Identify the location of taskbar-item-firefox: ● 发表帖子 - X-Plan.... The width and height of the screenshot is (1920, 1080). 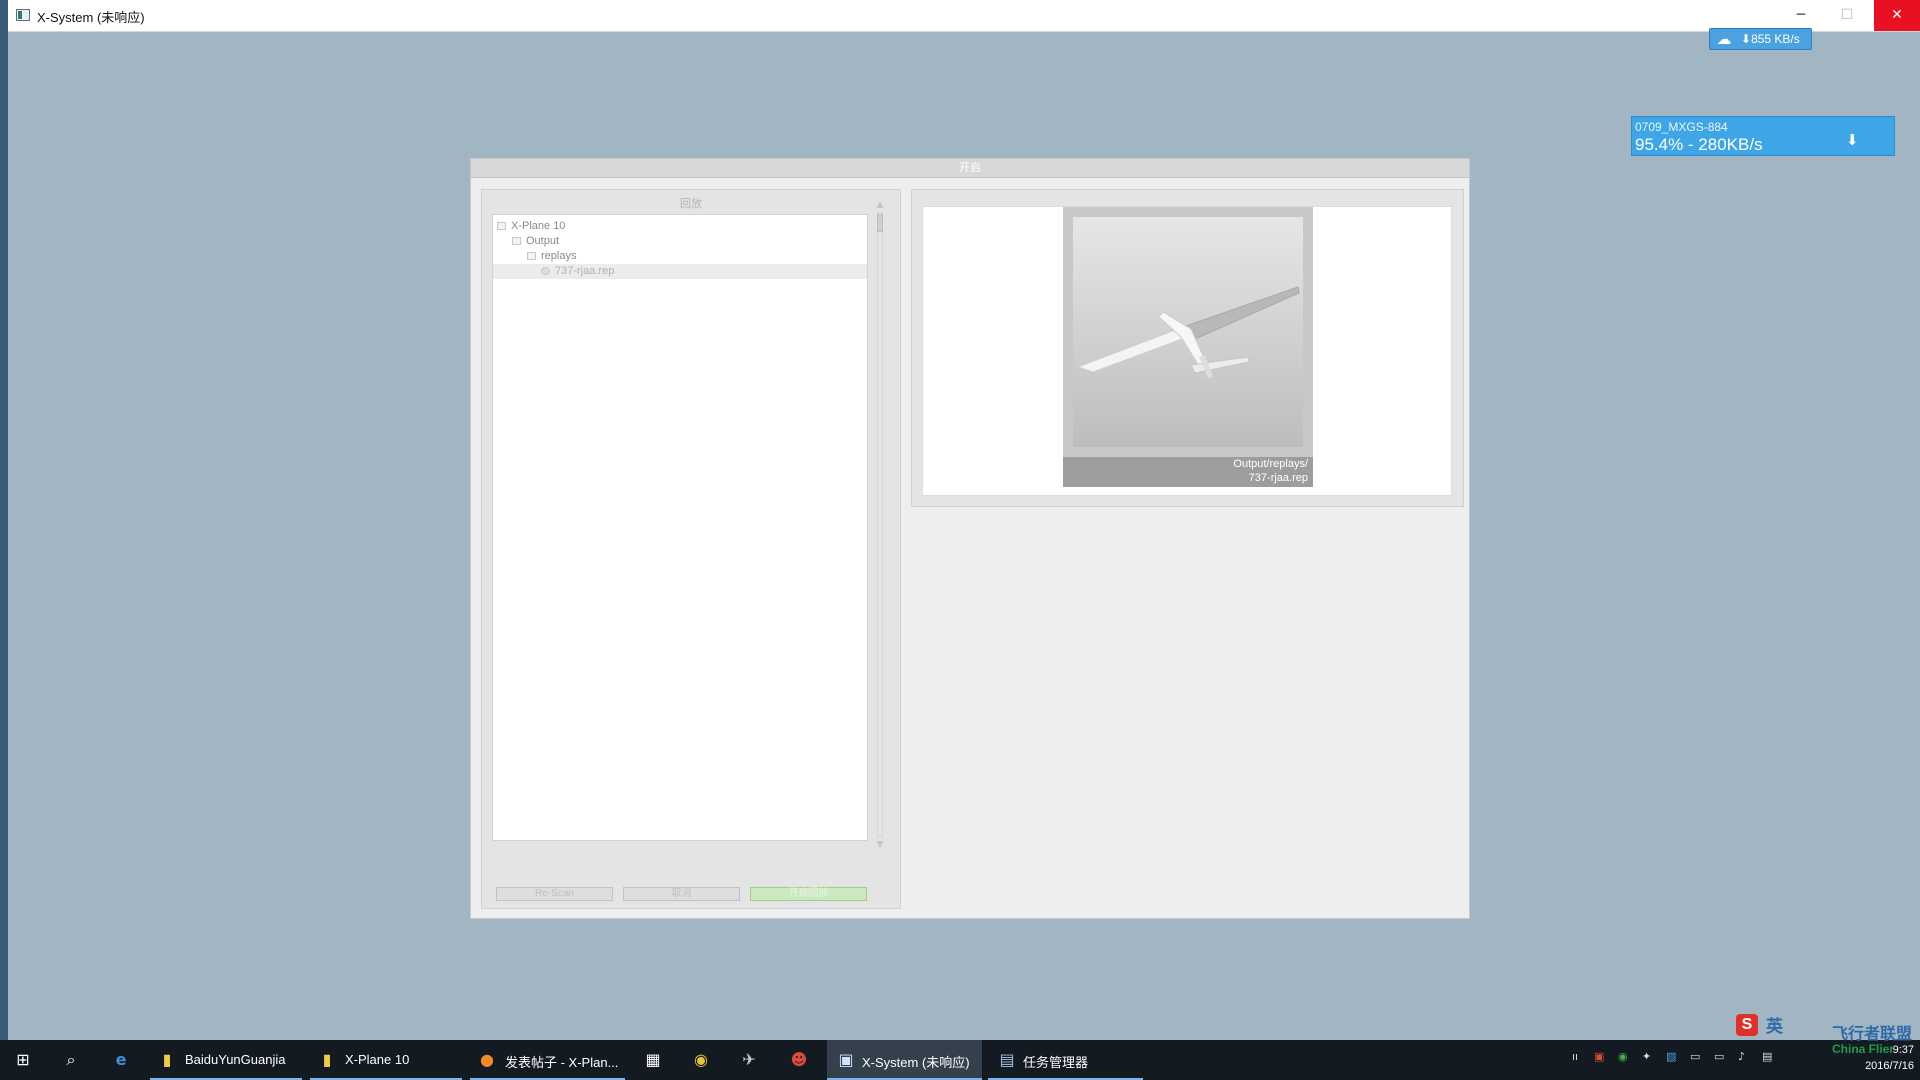
(547, 1060).